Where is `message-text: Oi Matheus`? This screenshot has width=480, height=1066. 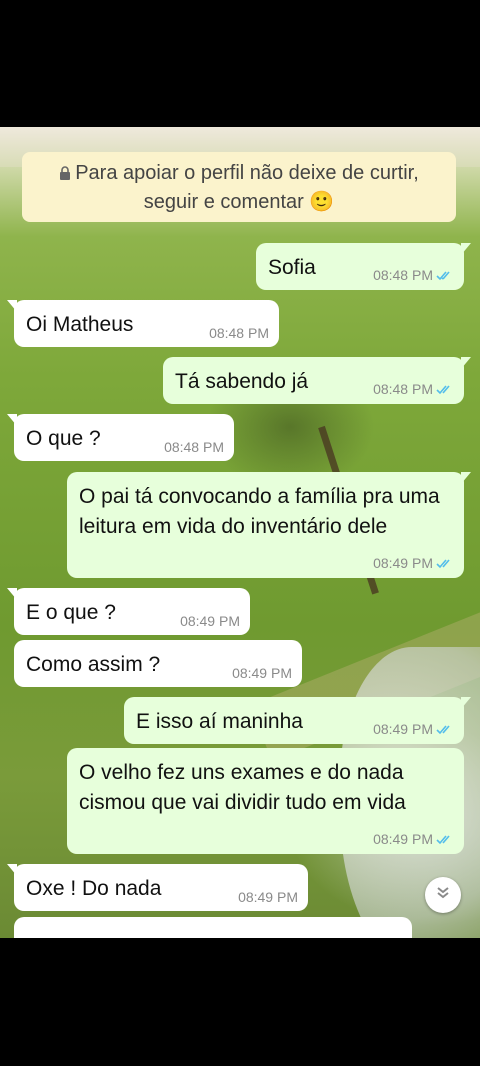 message-text: Oi Matheus is located at coordinates (80, 324).